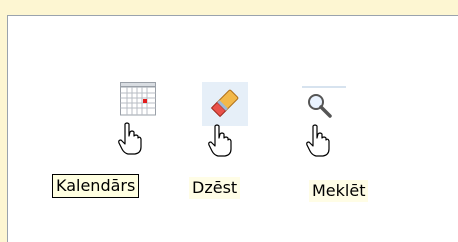 The height and width of the screenshot is (242, 458). What do you see at coordinates (215, 188) in the screenshot?
I see `delete-label: Dzēst` at bounding box center [215, 188].